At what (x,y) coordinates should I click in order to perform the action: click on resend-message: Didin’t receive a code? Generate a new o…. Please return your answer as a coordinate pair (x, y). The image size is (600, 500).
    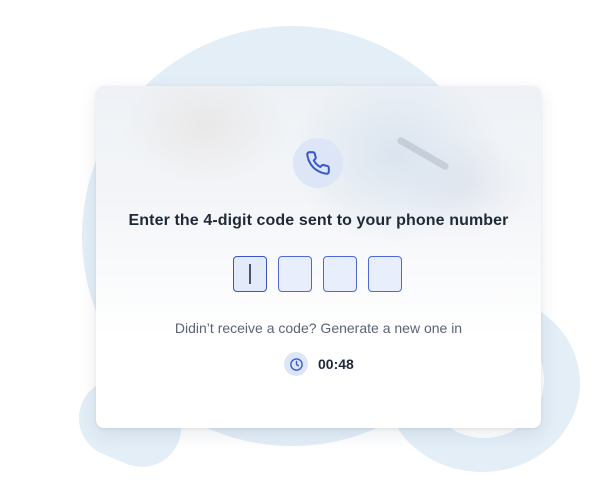
    Looking at the image, I should click on (318, 328).